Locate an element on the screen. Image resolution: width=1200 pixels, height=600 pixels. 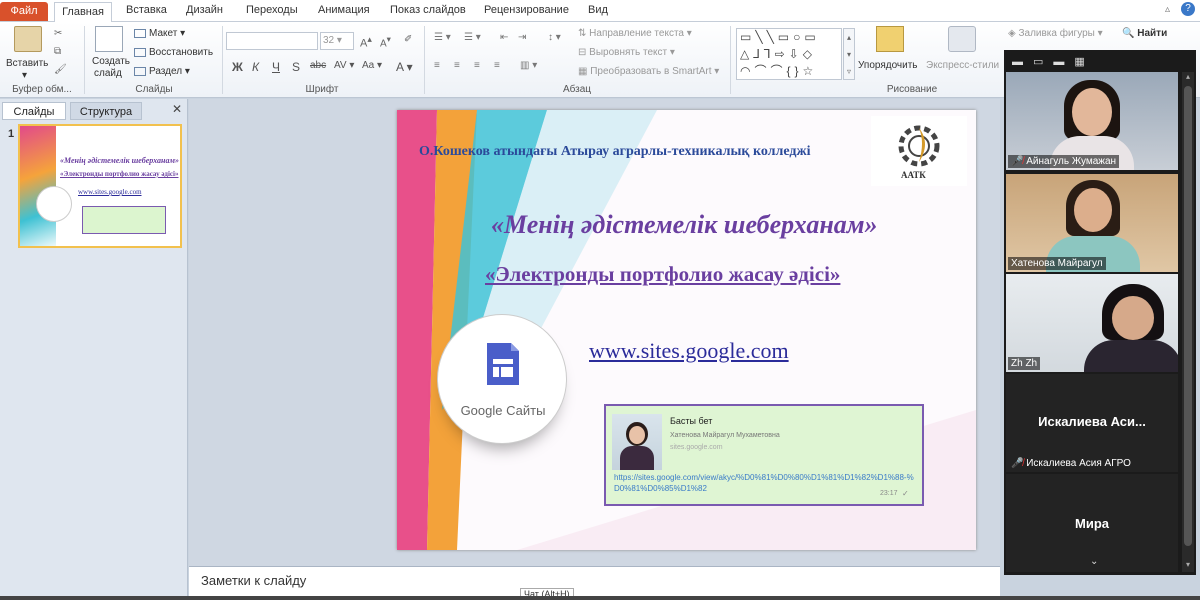
justify-icon: ≡ is located at coordinates (497, 65).